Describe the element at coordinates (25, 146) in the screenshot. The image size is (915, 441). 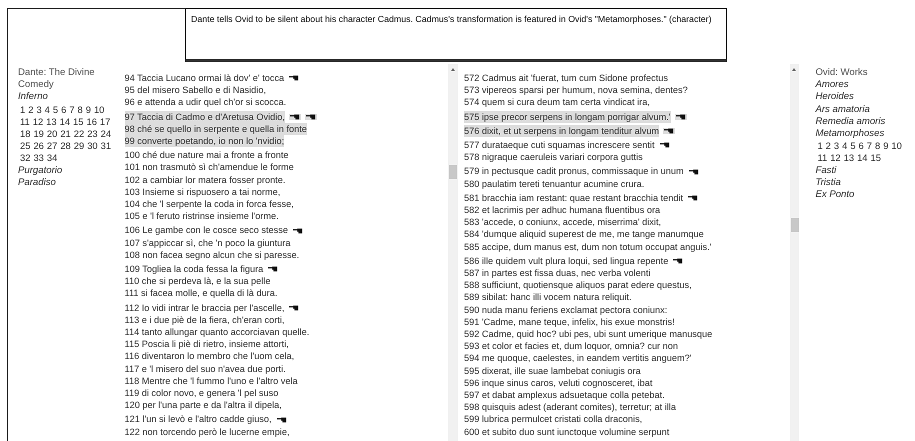
I see `canto-link: 25` at that location.